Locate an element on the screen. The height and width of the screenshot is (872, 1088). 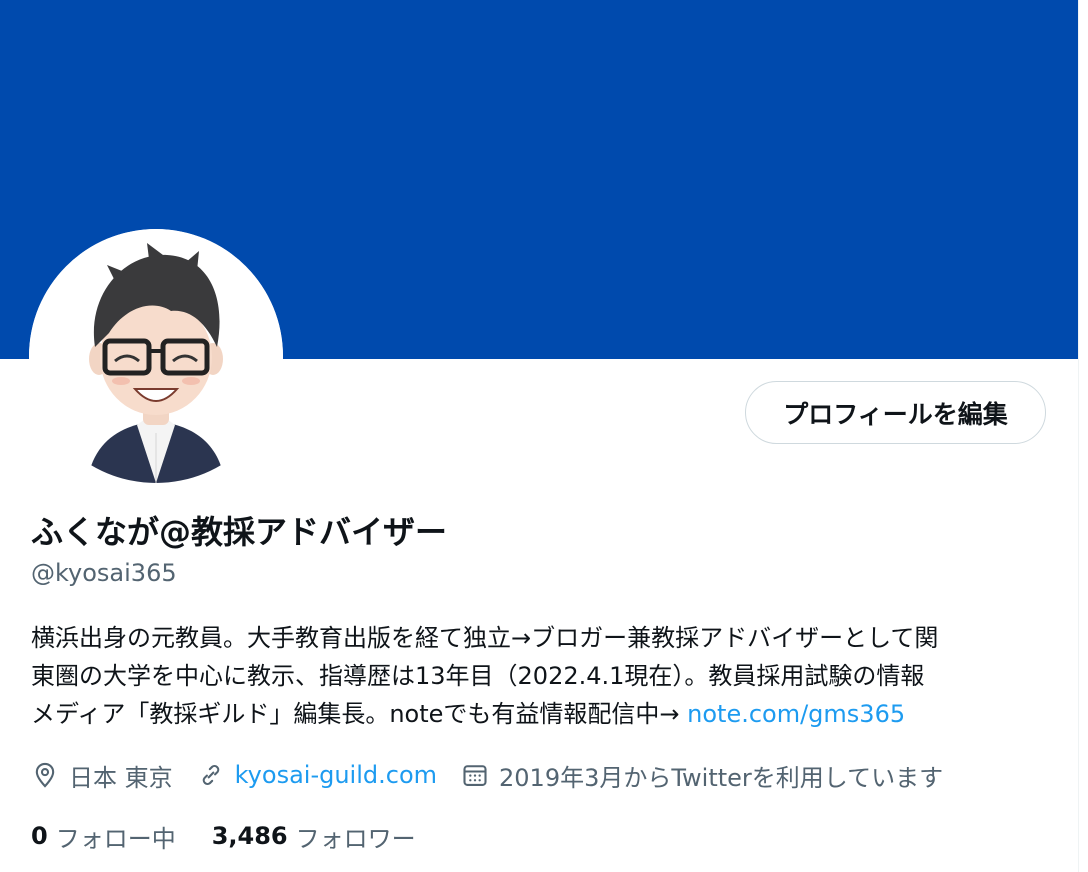
location-item: 日本 東京 is located at coordinates (102, 775).